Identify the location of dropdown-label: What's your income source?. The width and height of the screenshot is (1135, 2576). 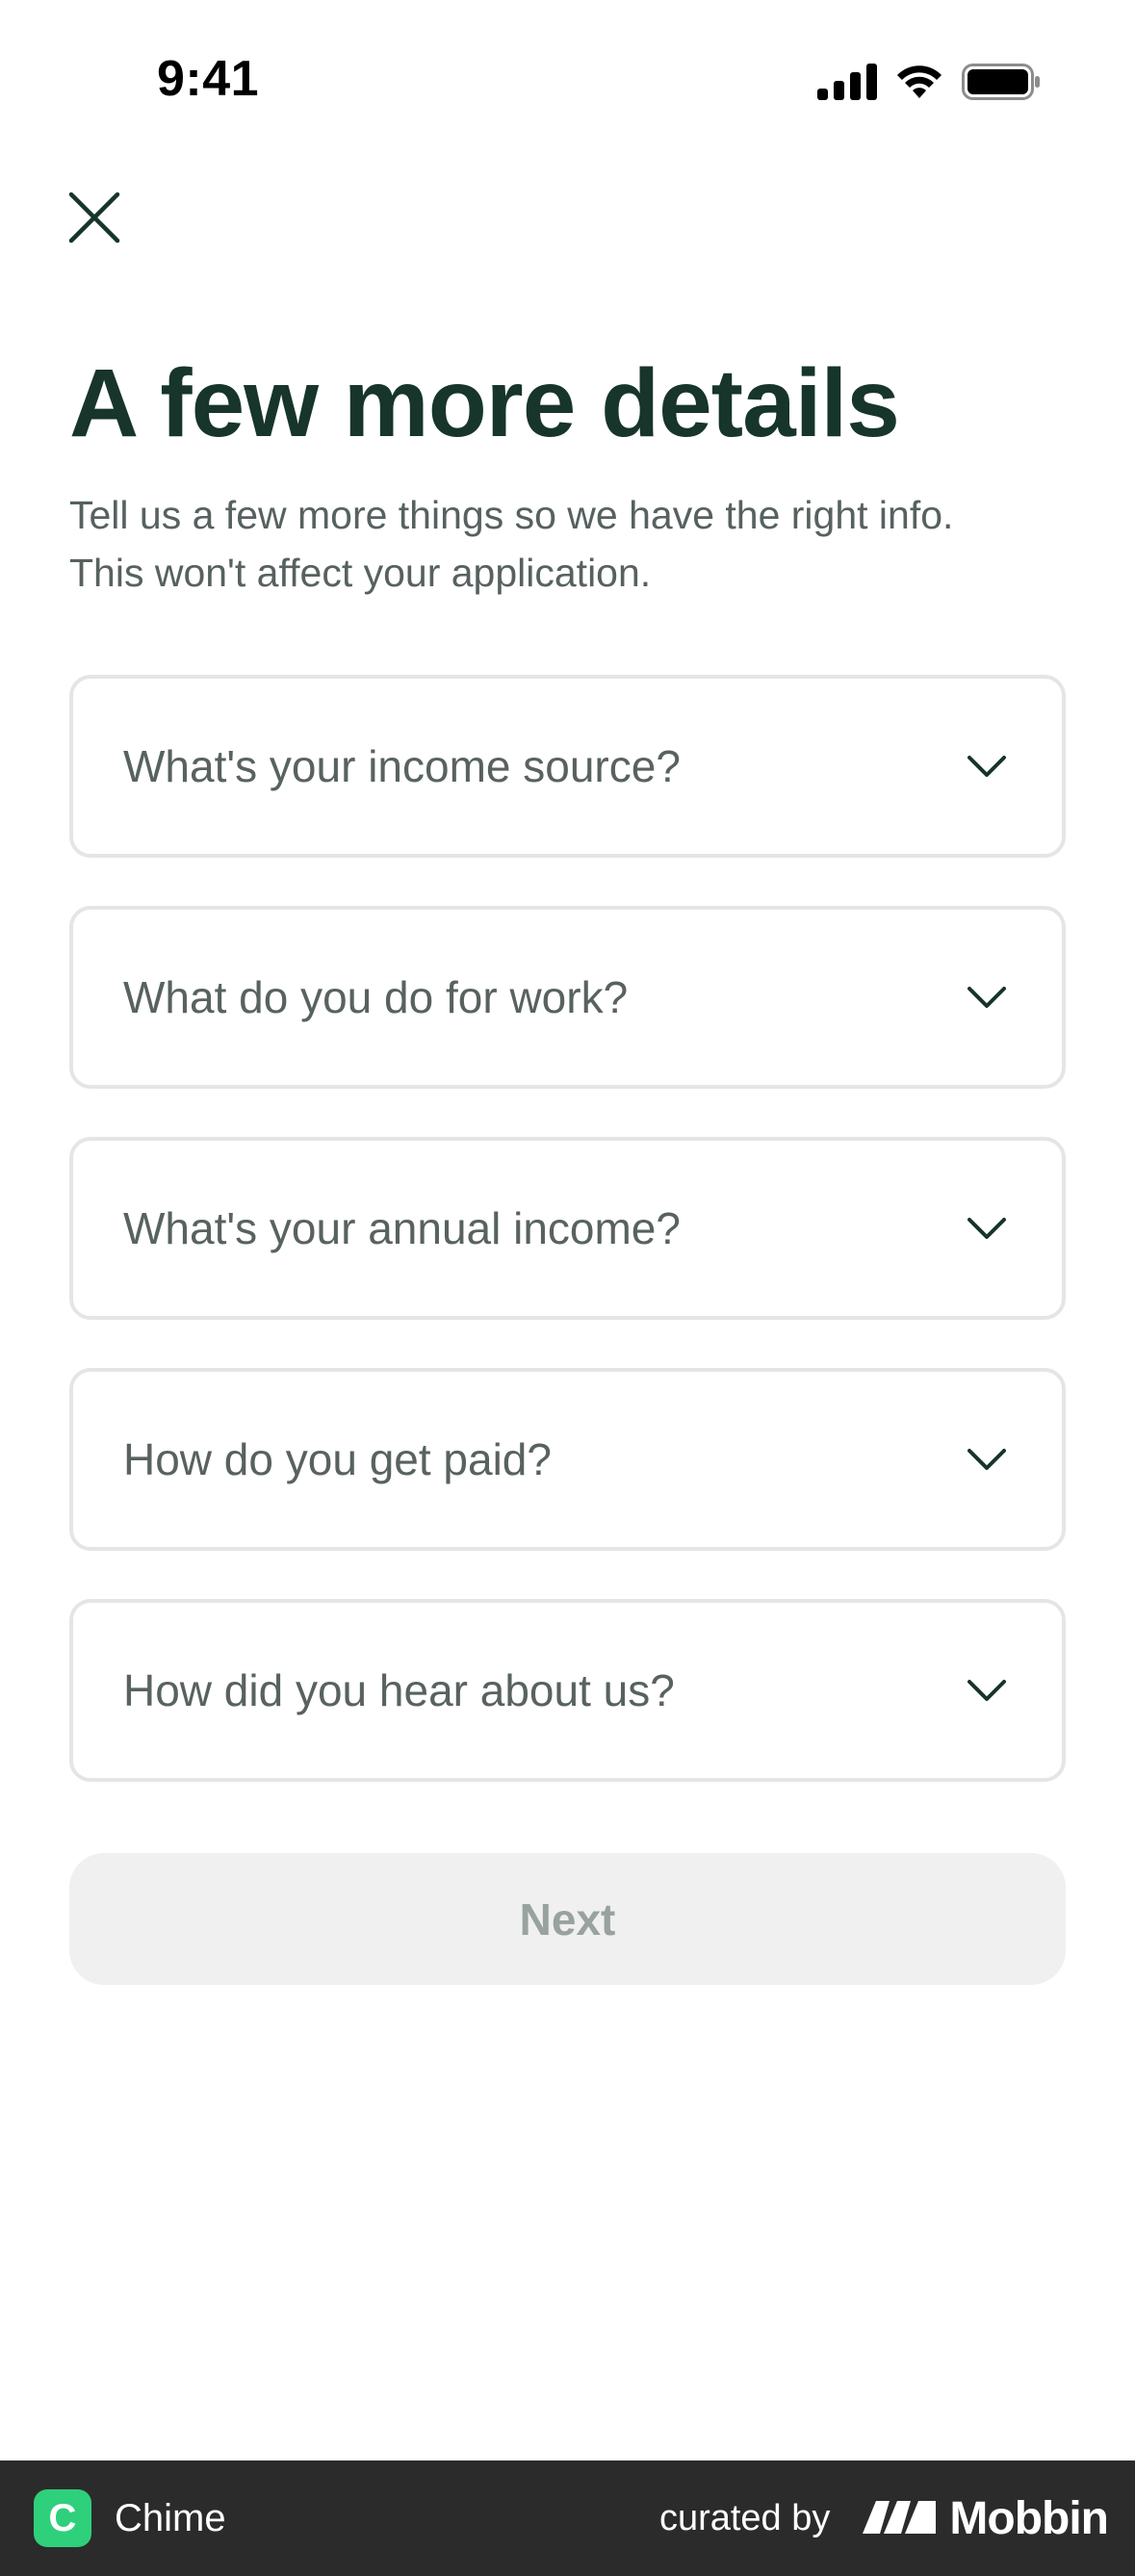
(402, 766).